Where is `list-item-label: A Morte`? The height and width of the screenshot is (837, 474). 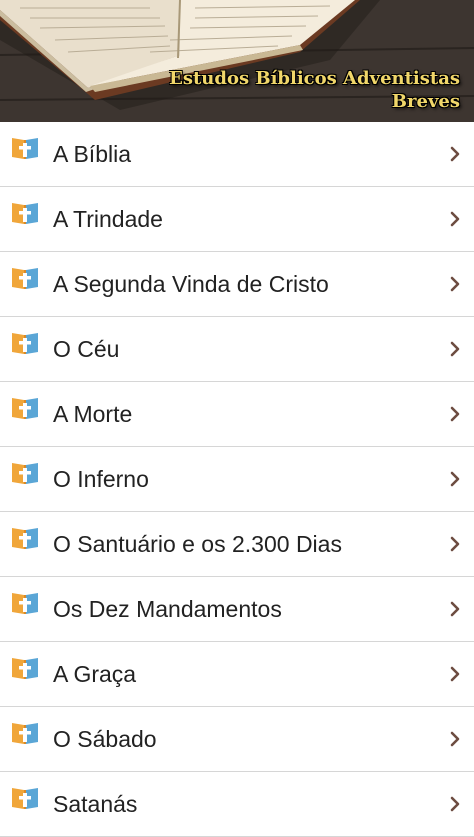
list-item-label: A Morte is located at coordinates (93, 414).